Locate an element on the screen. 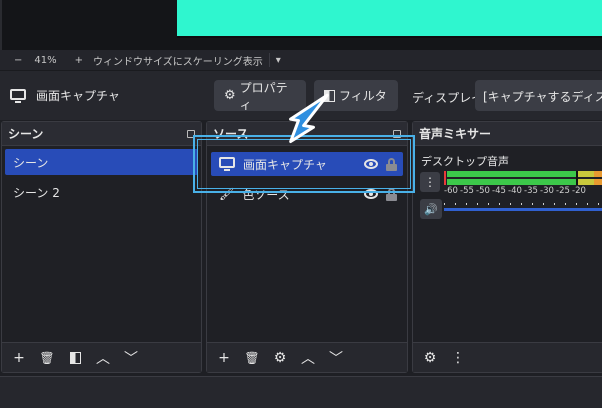 This screenshot has height=408, width=602. mute-button: 🔊 is located at coordinates (431, 209).